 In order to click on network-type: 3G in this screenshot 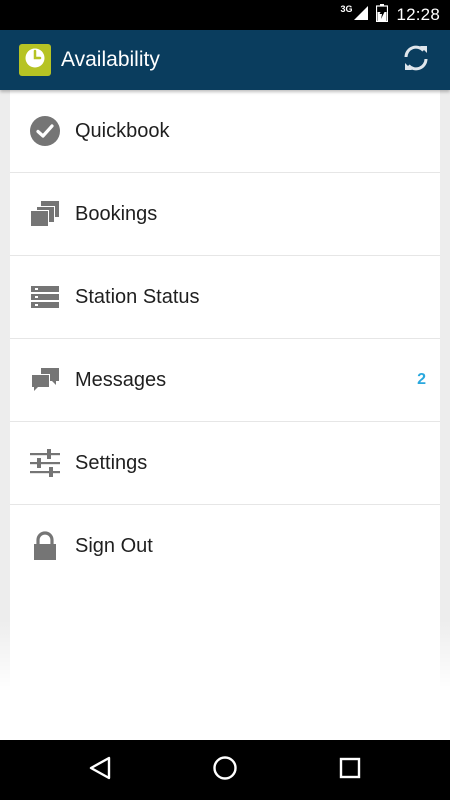, I will do `click(346, 9)`.